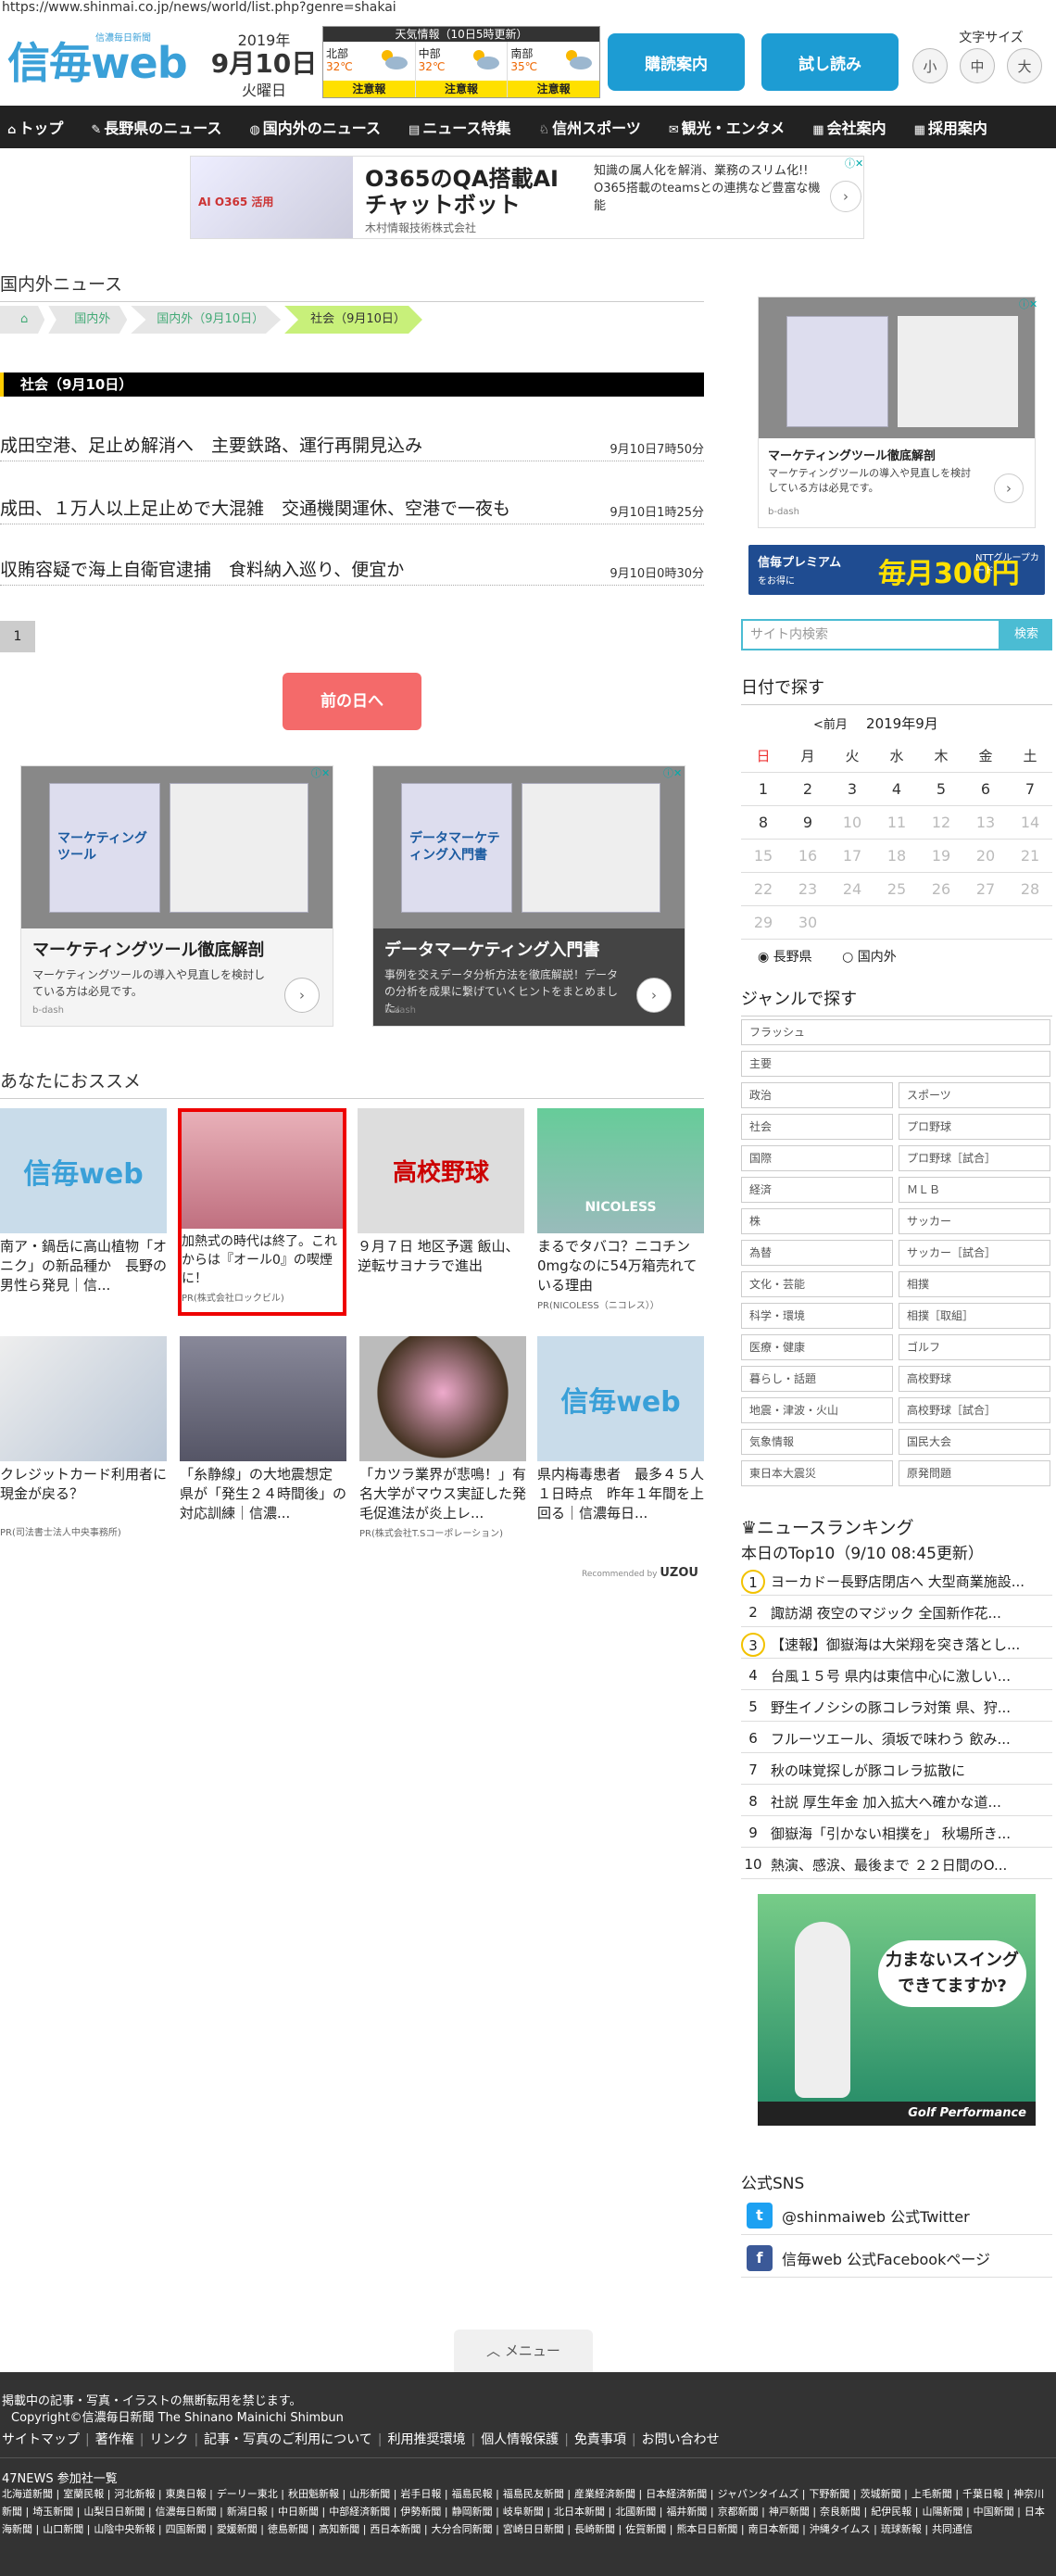 The width and height of the screenshot is (1056, 2576). I want to click on article-title: 収賄容疑で海上自衛官逮捕 食料納入巡り、便宜か, so click(202, 568).